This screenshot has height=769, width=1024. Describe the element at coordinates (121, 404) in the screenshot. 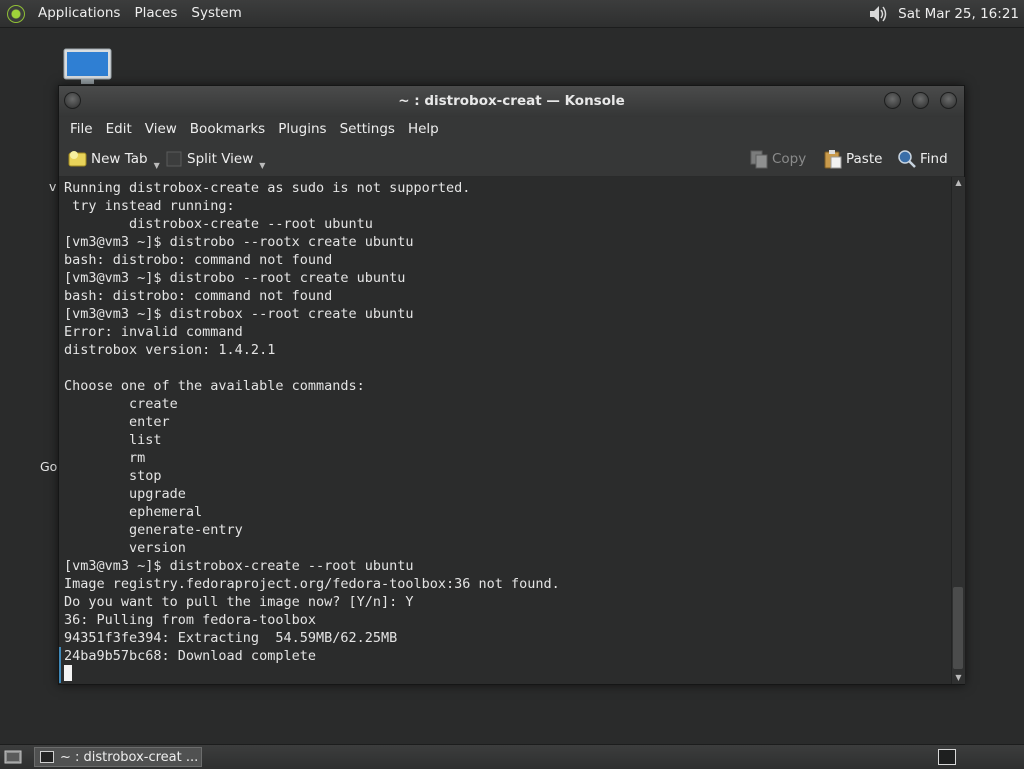

I see `terminal-line: create` at that location.